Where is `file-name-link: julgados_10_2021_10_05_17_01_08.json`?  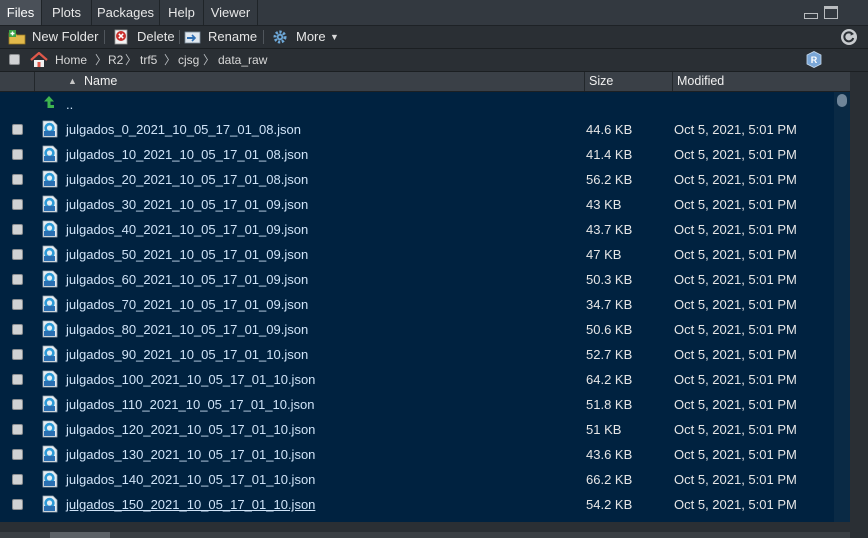 file-name-link: julgados_10_2021_10_05_17_01_08.json is located at coordinates (187, 154).